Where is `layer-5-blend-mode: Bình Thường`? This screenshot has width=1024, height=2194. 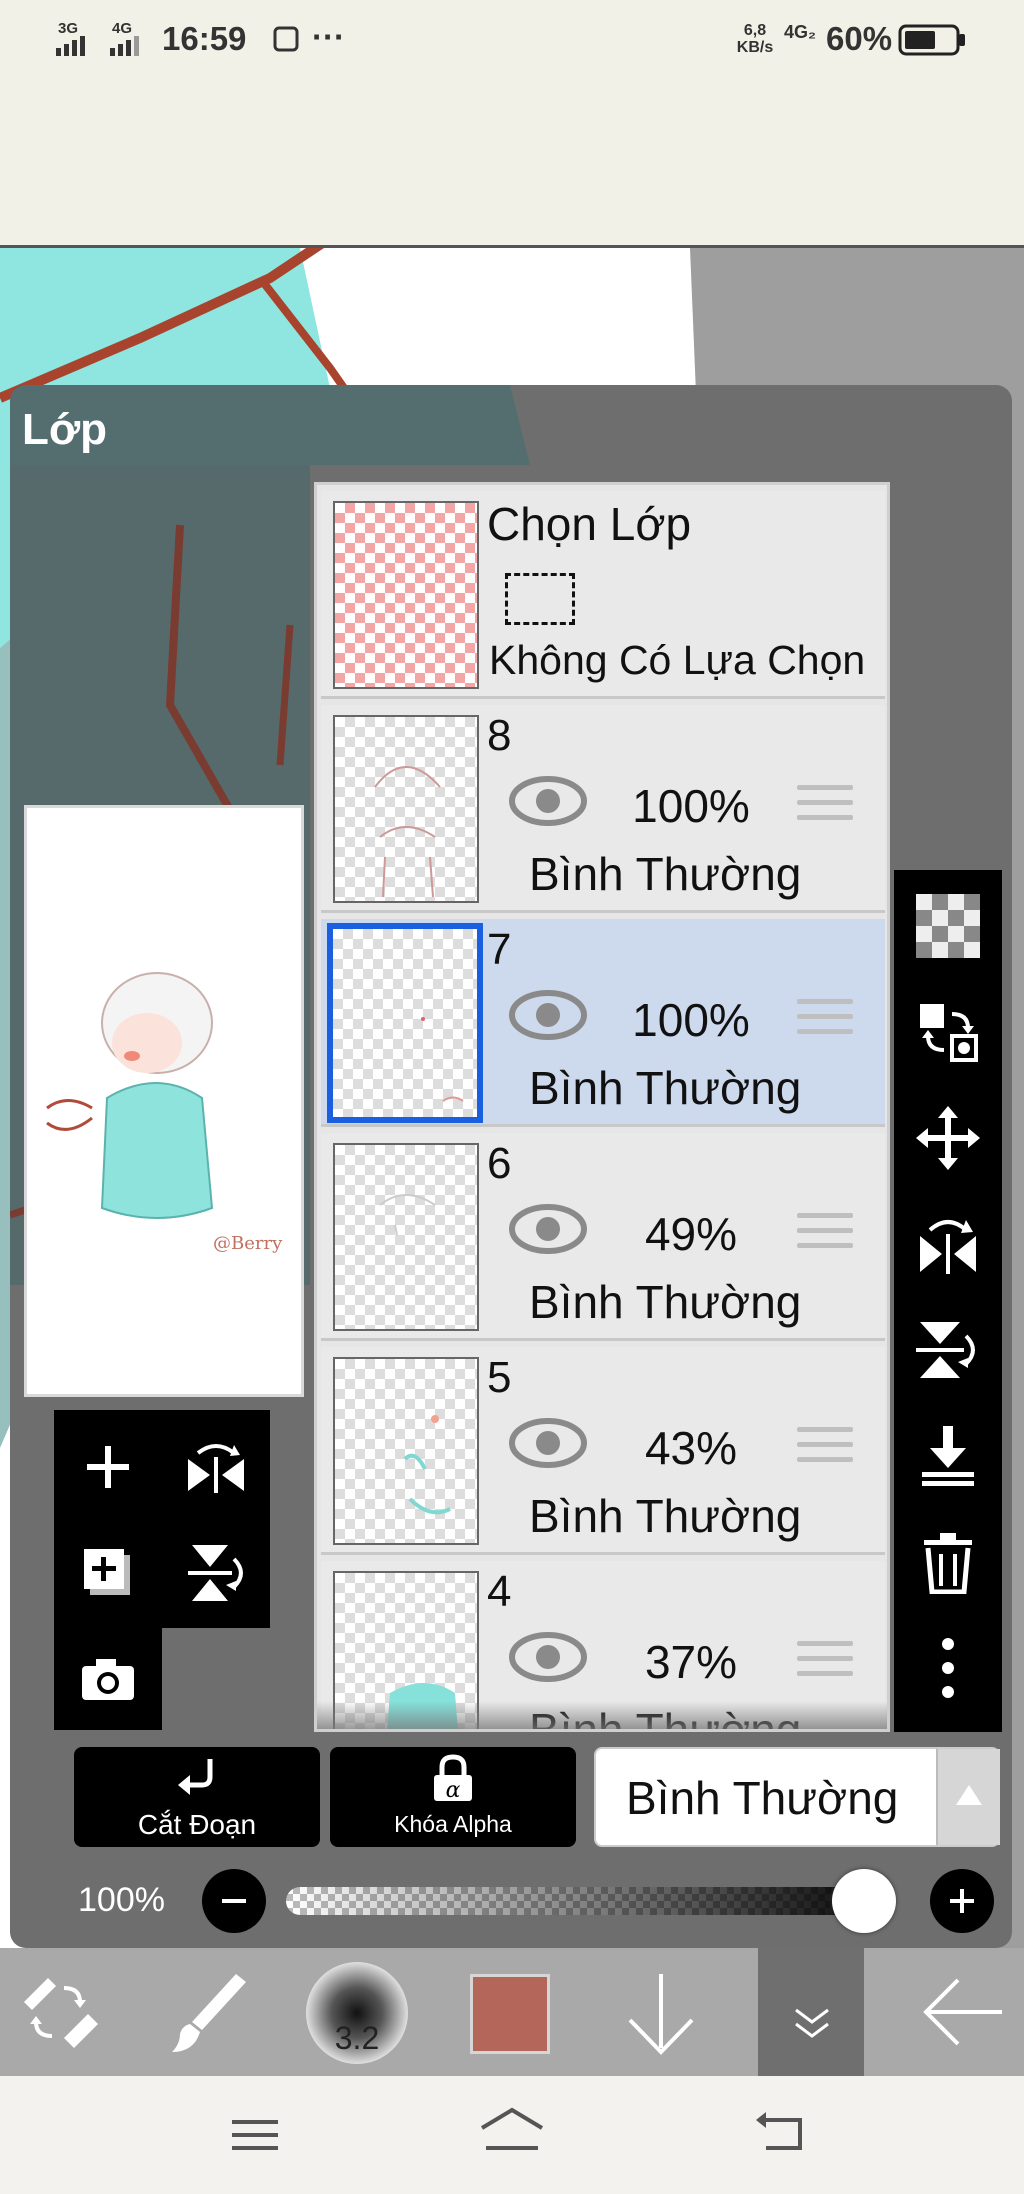
layer-5-blend-mode: Bình Thường is located at coordinates (665, 1516).